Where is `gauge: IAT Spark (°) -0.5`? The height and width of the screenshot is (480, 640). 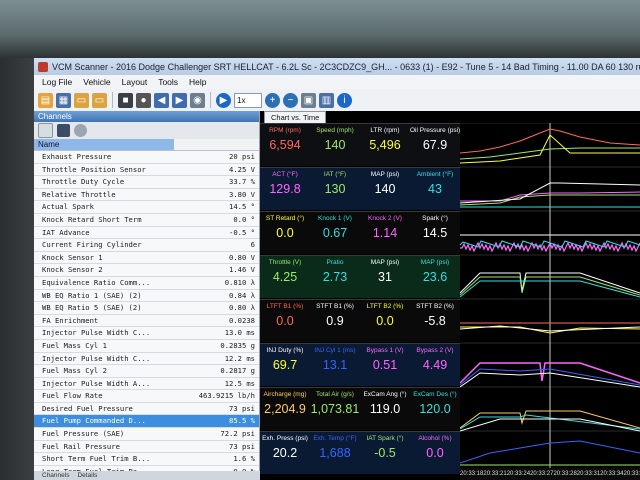
gauge: IAT Spark (°) -0.5 is located at coordinates (385, 453).